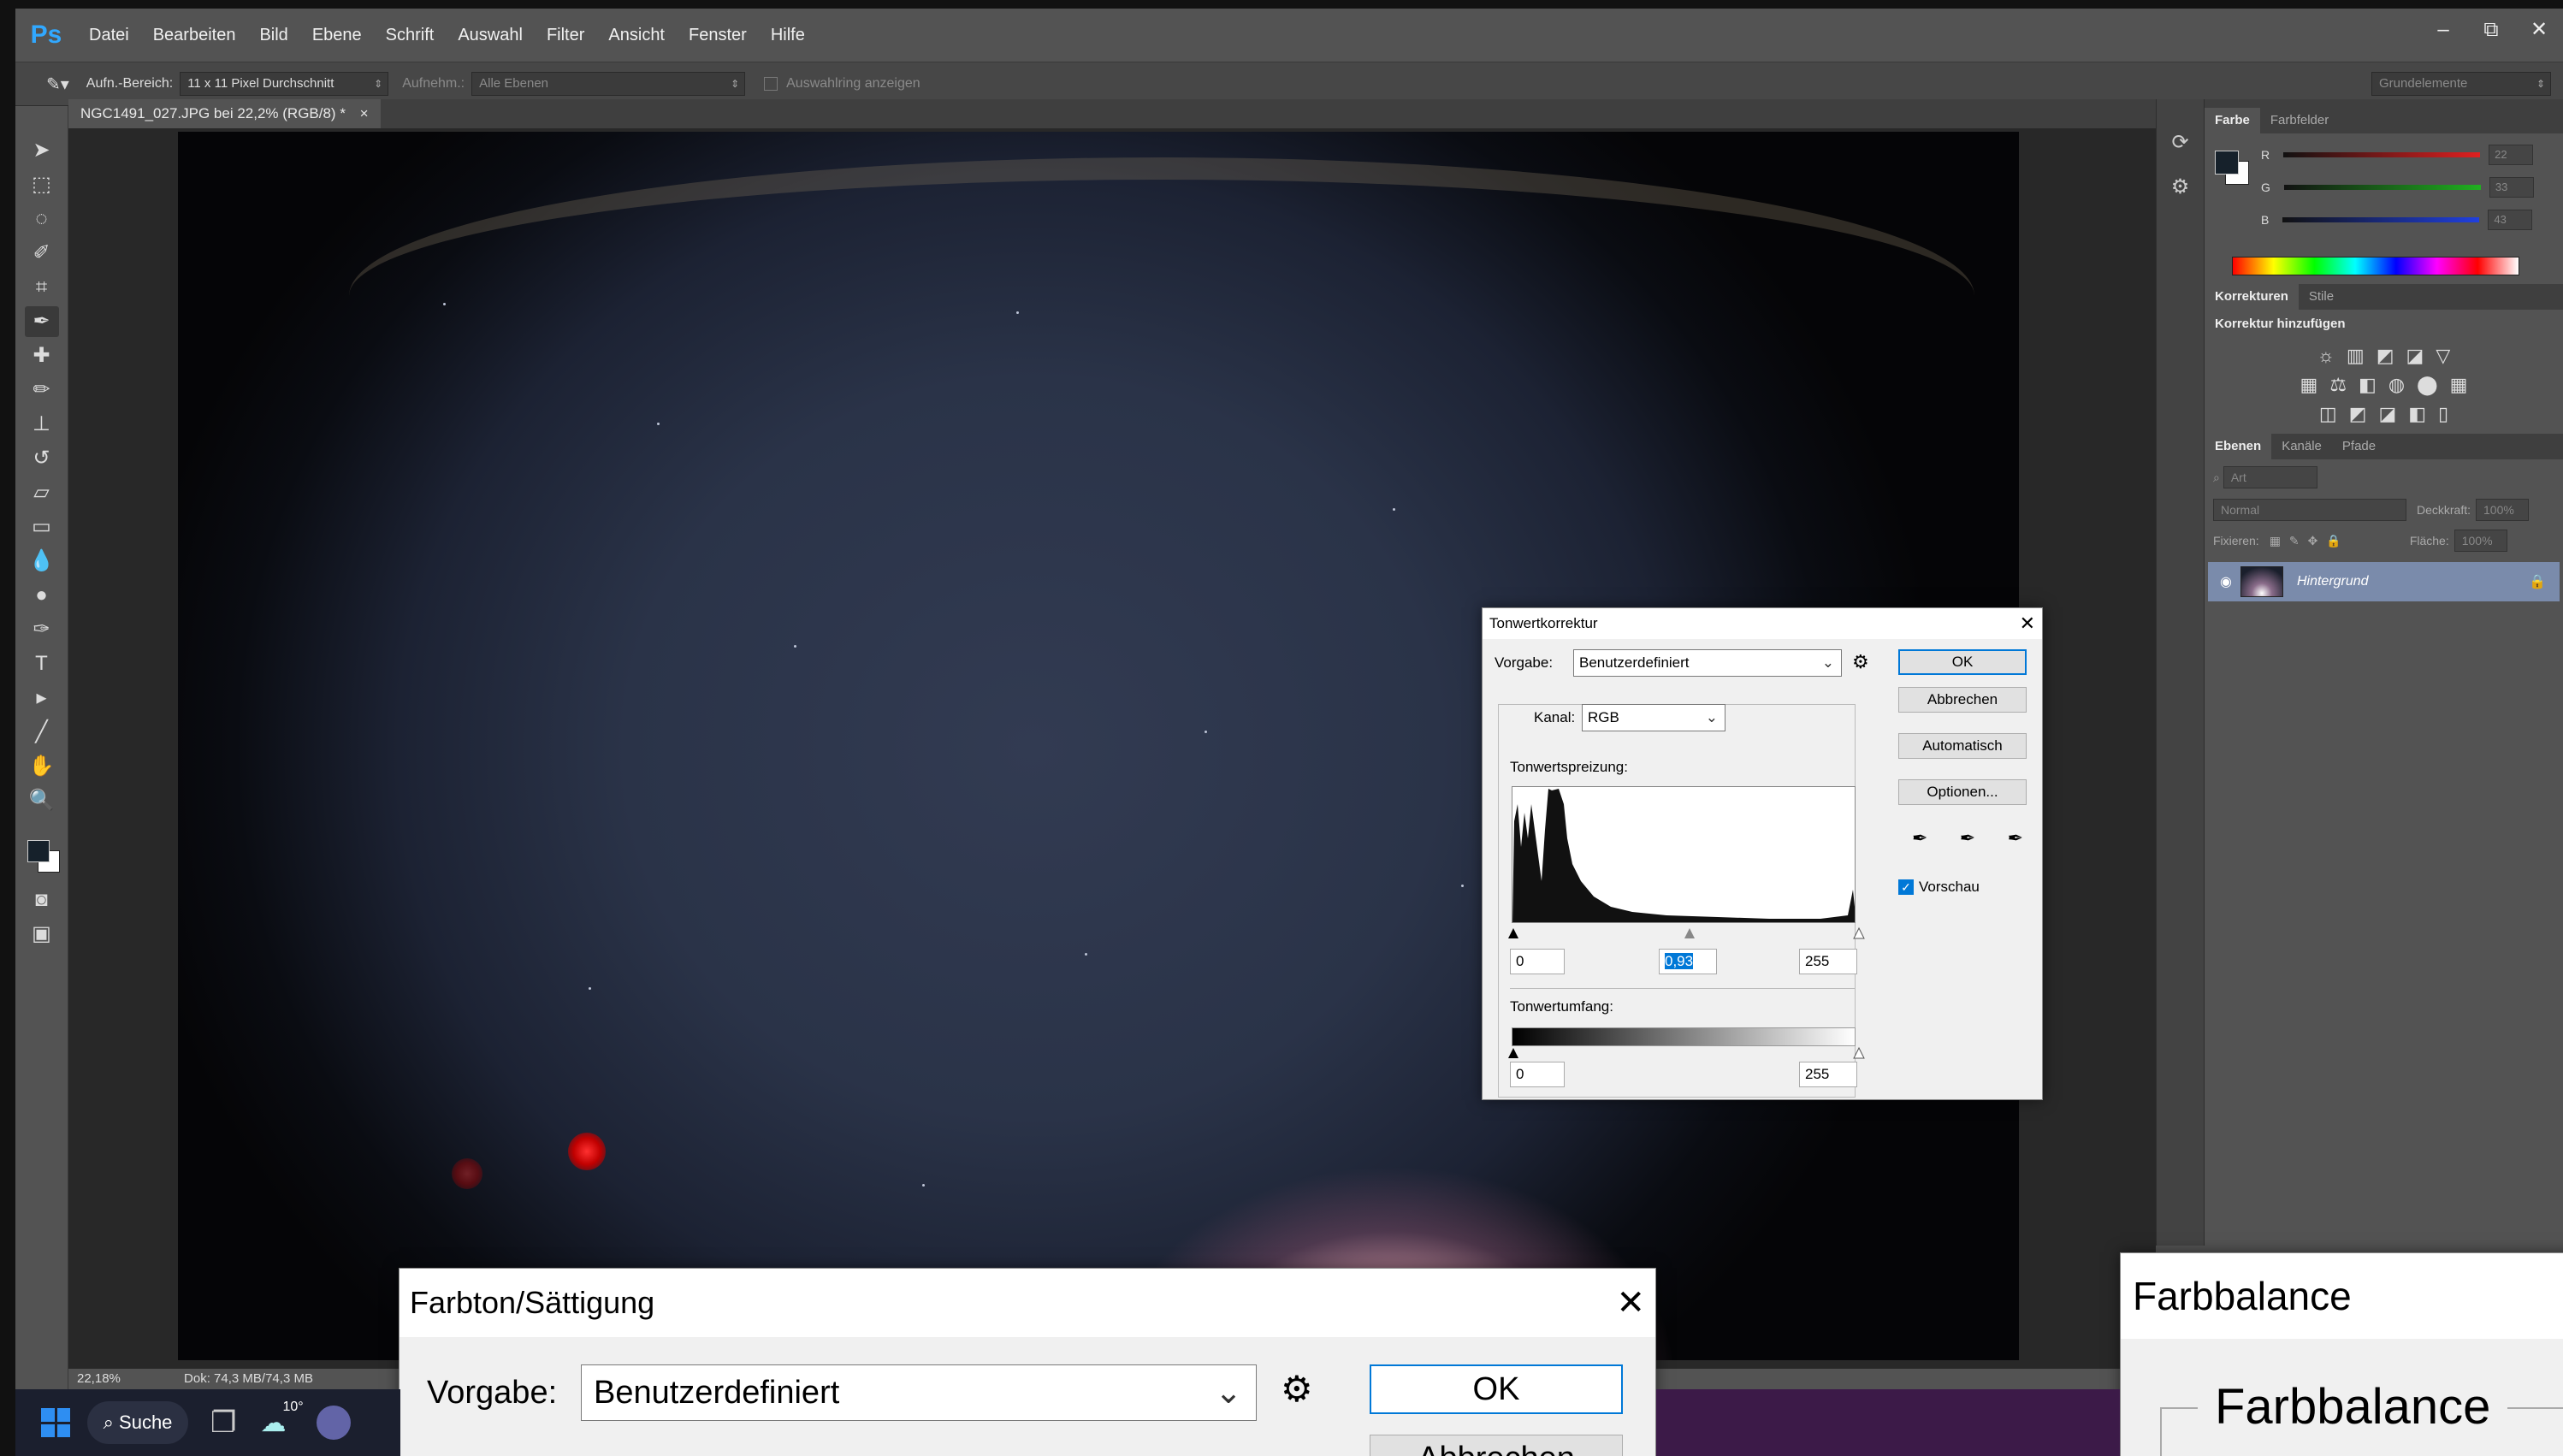  I want to click on checkbox-checked-icon: ✓, so click(1906, 887).